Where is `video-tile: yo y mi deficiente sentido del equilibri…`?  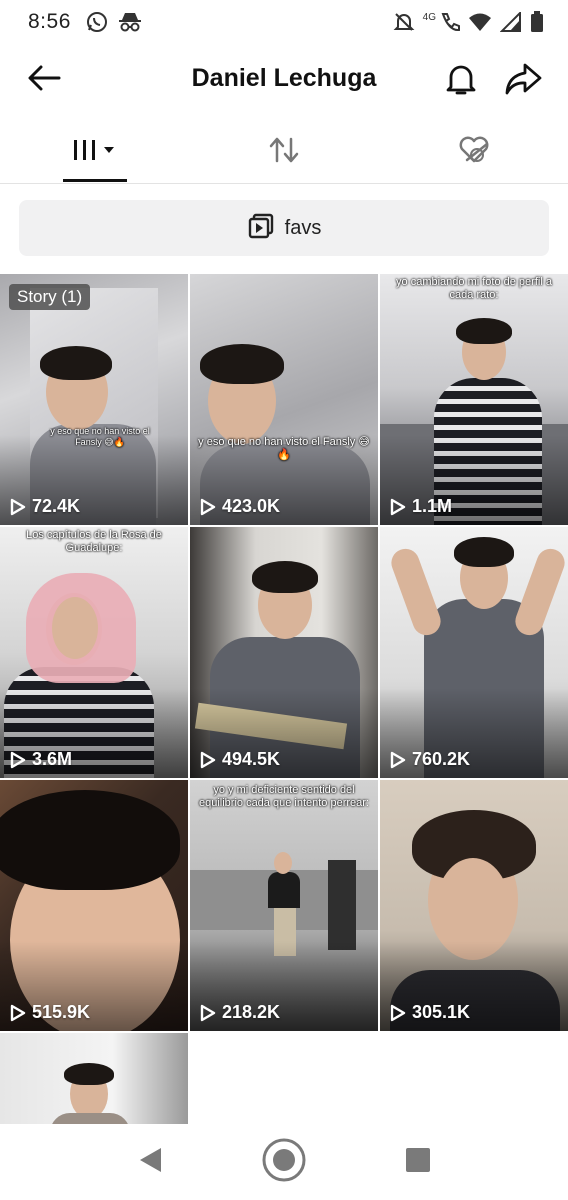 video-tile: yo y mi deficiente sentido del equilibri… is located at coordinates (284, 905).